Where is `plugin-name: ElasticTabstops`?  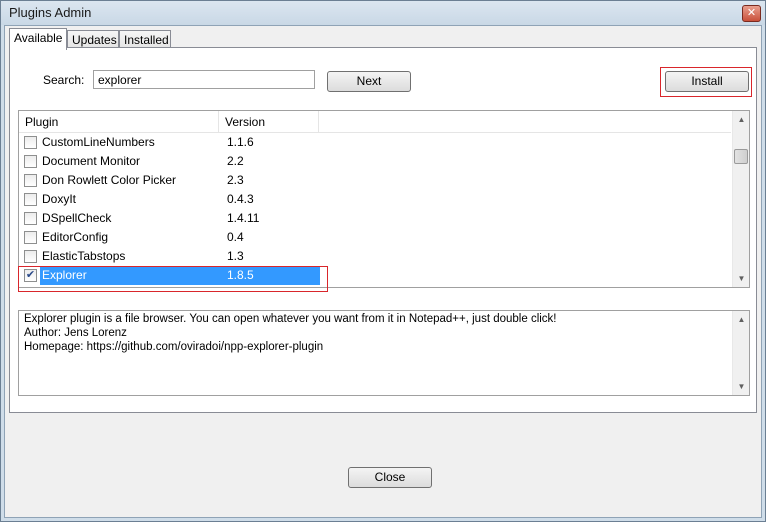
plugin-name: ElasticTabstops is located at coordinates (84, 256).